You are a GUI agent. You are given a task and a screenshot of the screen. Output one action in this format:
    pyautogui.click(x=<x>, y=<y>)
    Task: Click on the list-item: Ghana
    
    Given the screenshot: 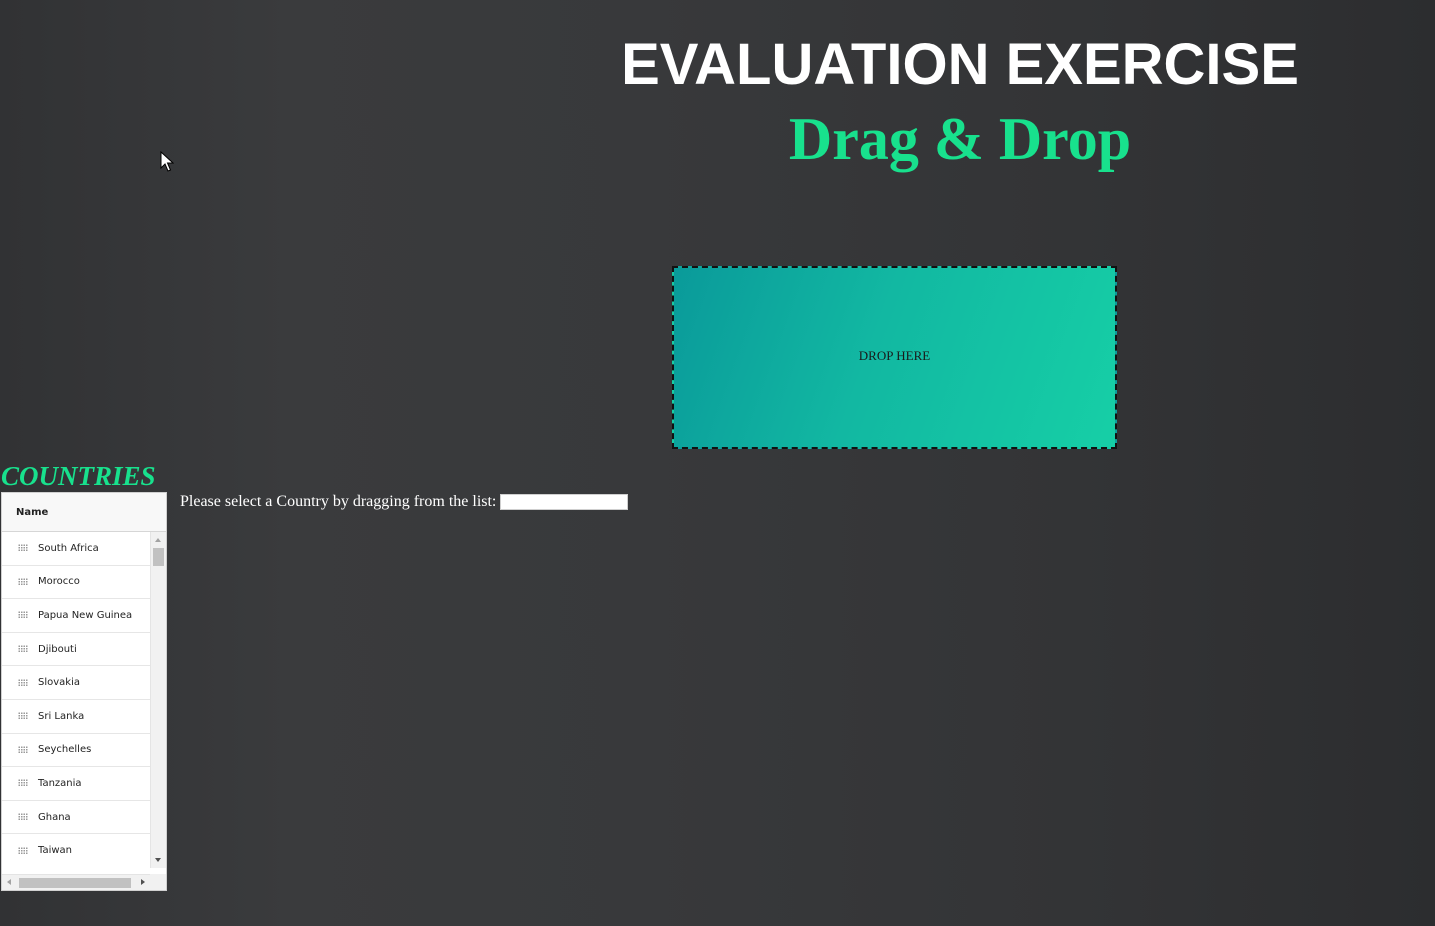 What is the action you would take?
    pyautogui.click(x=76, y=818)
    